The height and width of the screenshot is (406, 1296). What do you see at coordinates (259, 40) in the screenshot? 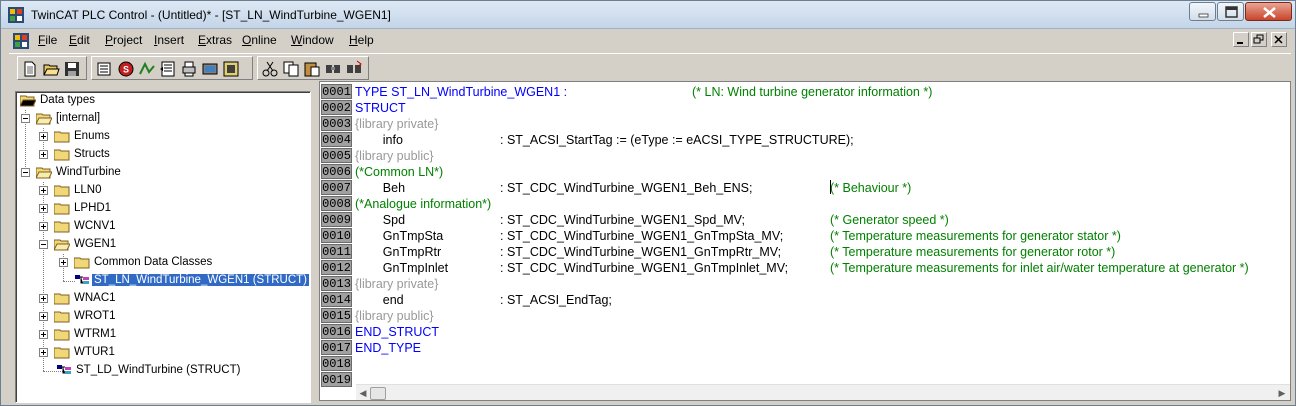
I see `menu-online: Online` at bounding box center [259, 40].